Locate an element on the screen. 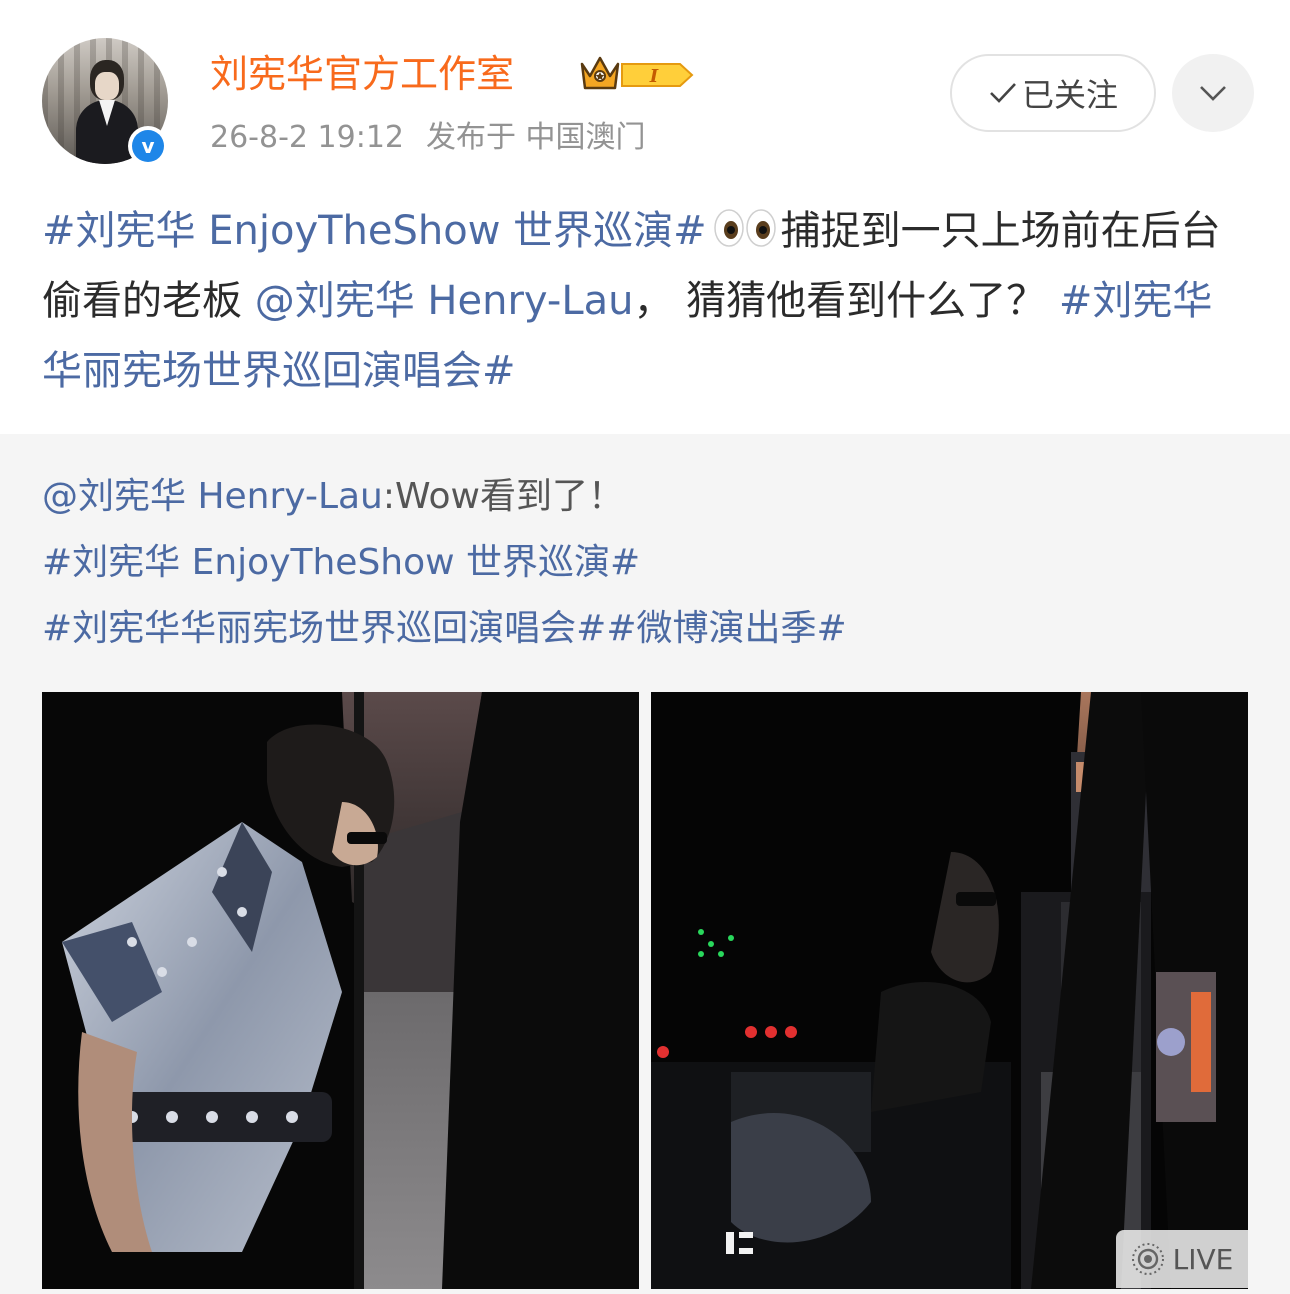 This screenshot has height=1294, width=1290. post-meta: 26-8-2 19:12 发布于 中国澳门 is located at coordinates (428, 138).